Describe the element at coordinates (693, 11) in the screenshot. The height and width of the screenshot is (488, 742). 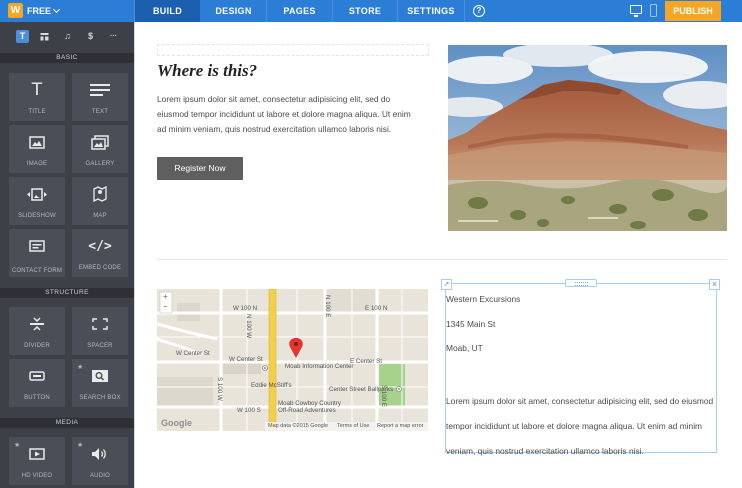
I see `publish-button: PUBLISH` at that location.